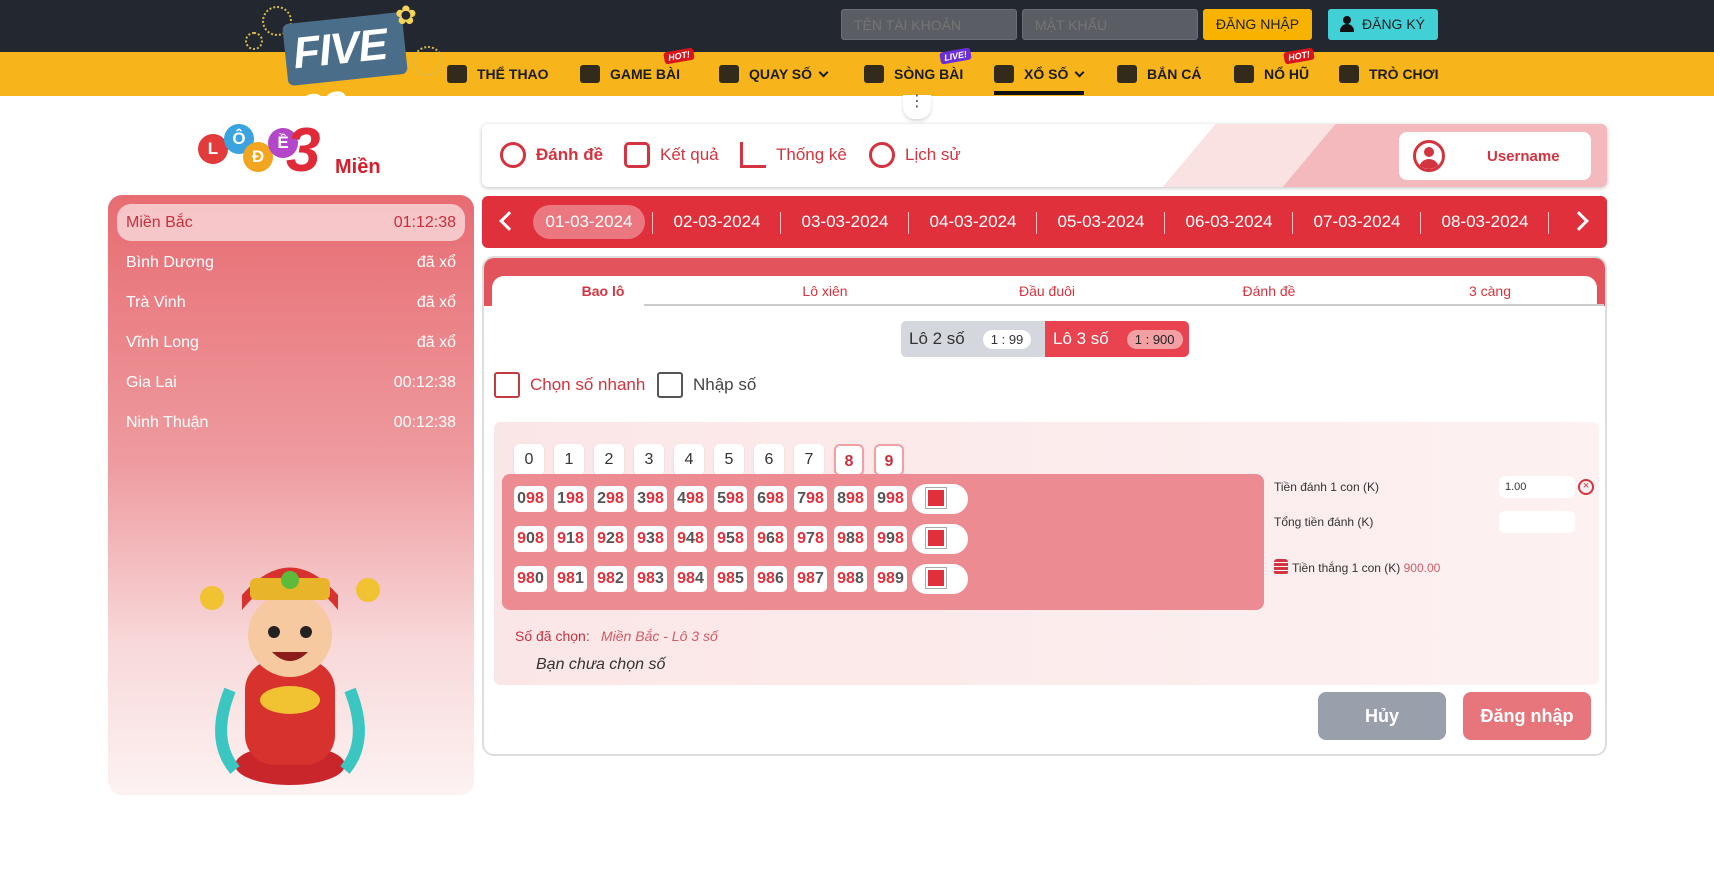 This screenshot has height=869, width=1714. What do you see at coordinates (570, 539) in the screenshot?
I see `number-cell: 918` at bounding box center [570, 539].